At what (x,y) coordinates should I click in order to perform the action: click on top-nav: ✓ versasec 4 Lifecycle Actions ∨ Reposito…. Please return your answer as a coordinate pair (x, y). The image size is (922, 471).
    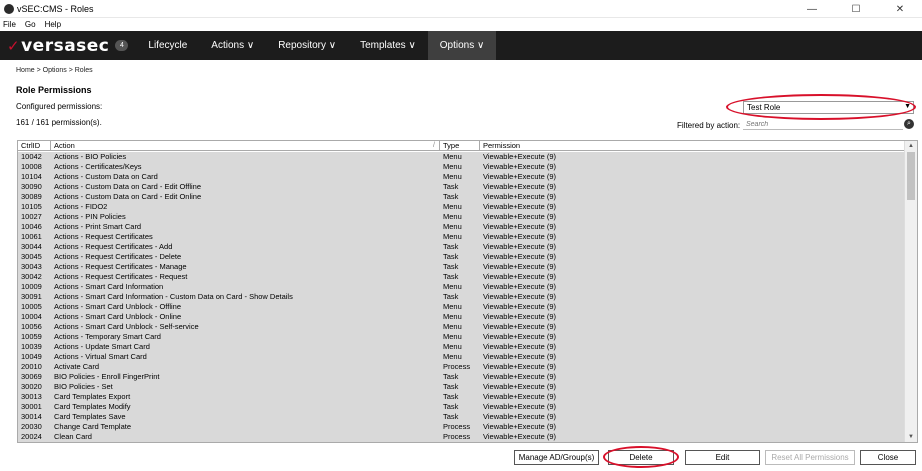
    Looking at the image, I should click on (461, 45).